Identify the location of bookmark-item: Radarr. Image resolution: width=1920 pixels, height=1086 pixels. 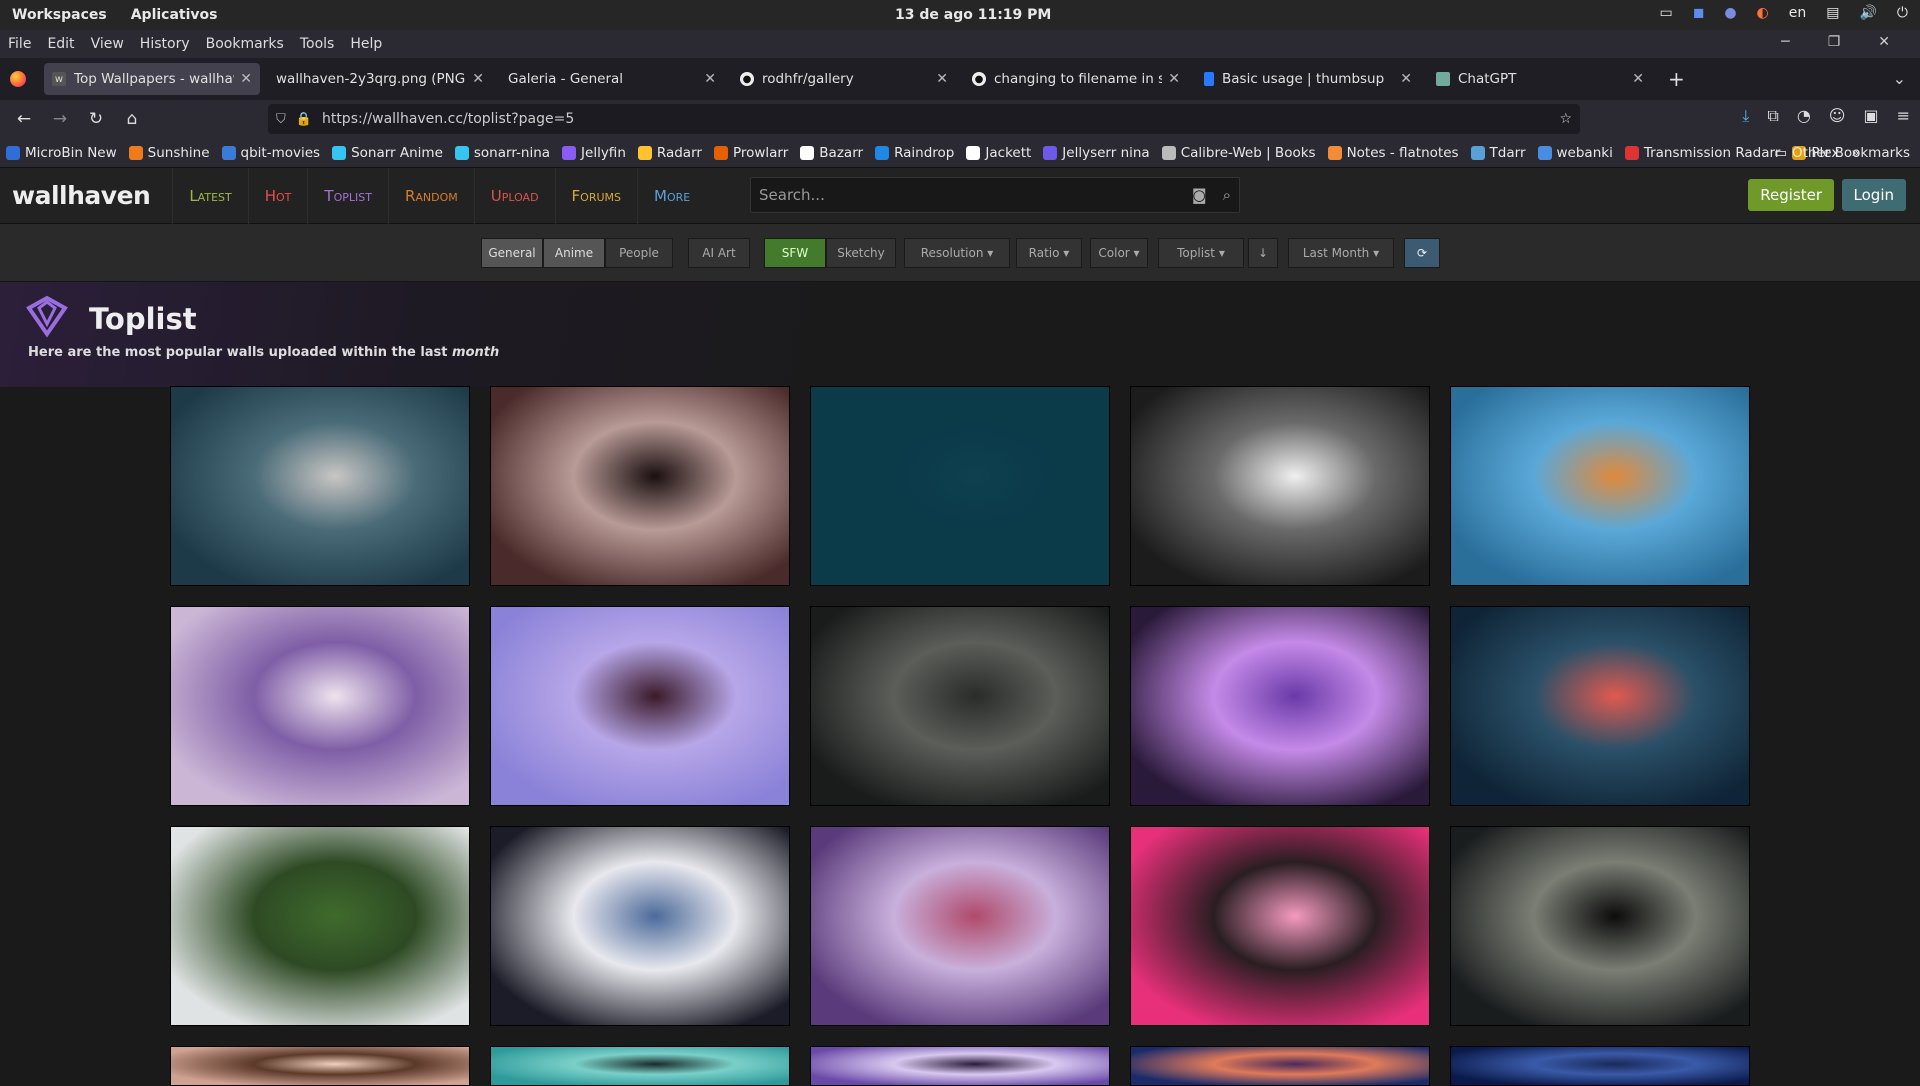
(669, 153).